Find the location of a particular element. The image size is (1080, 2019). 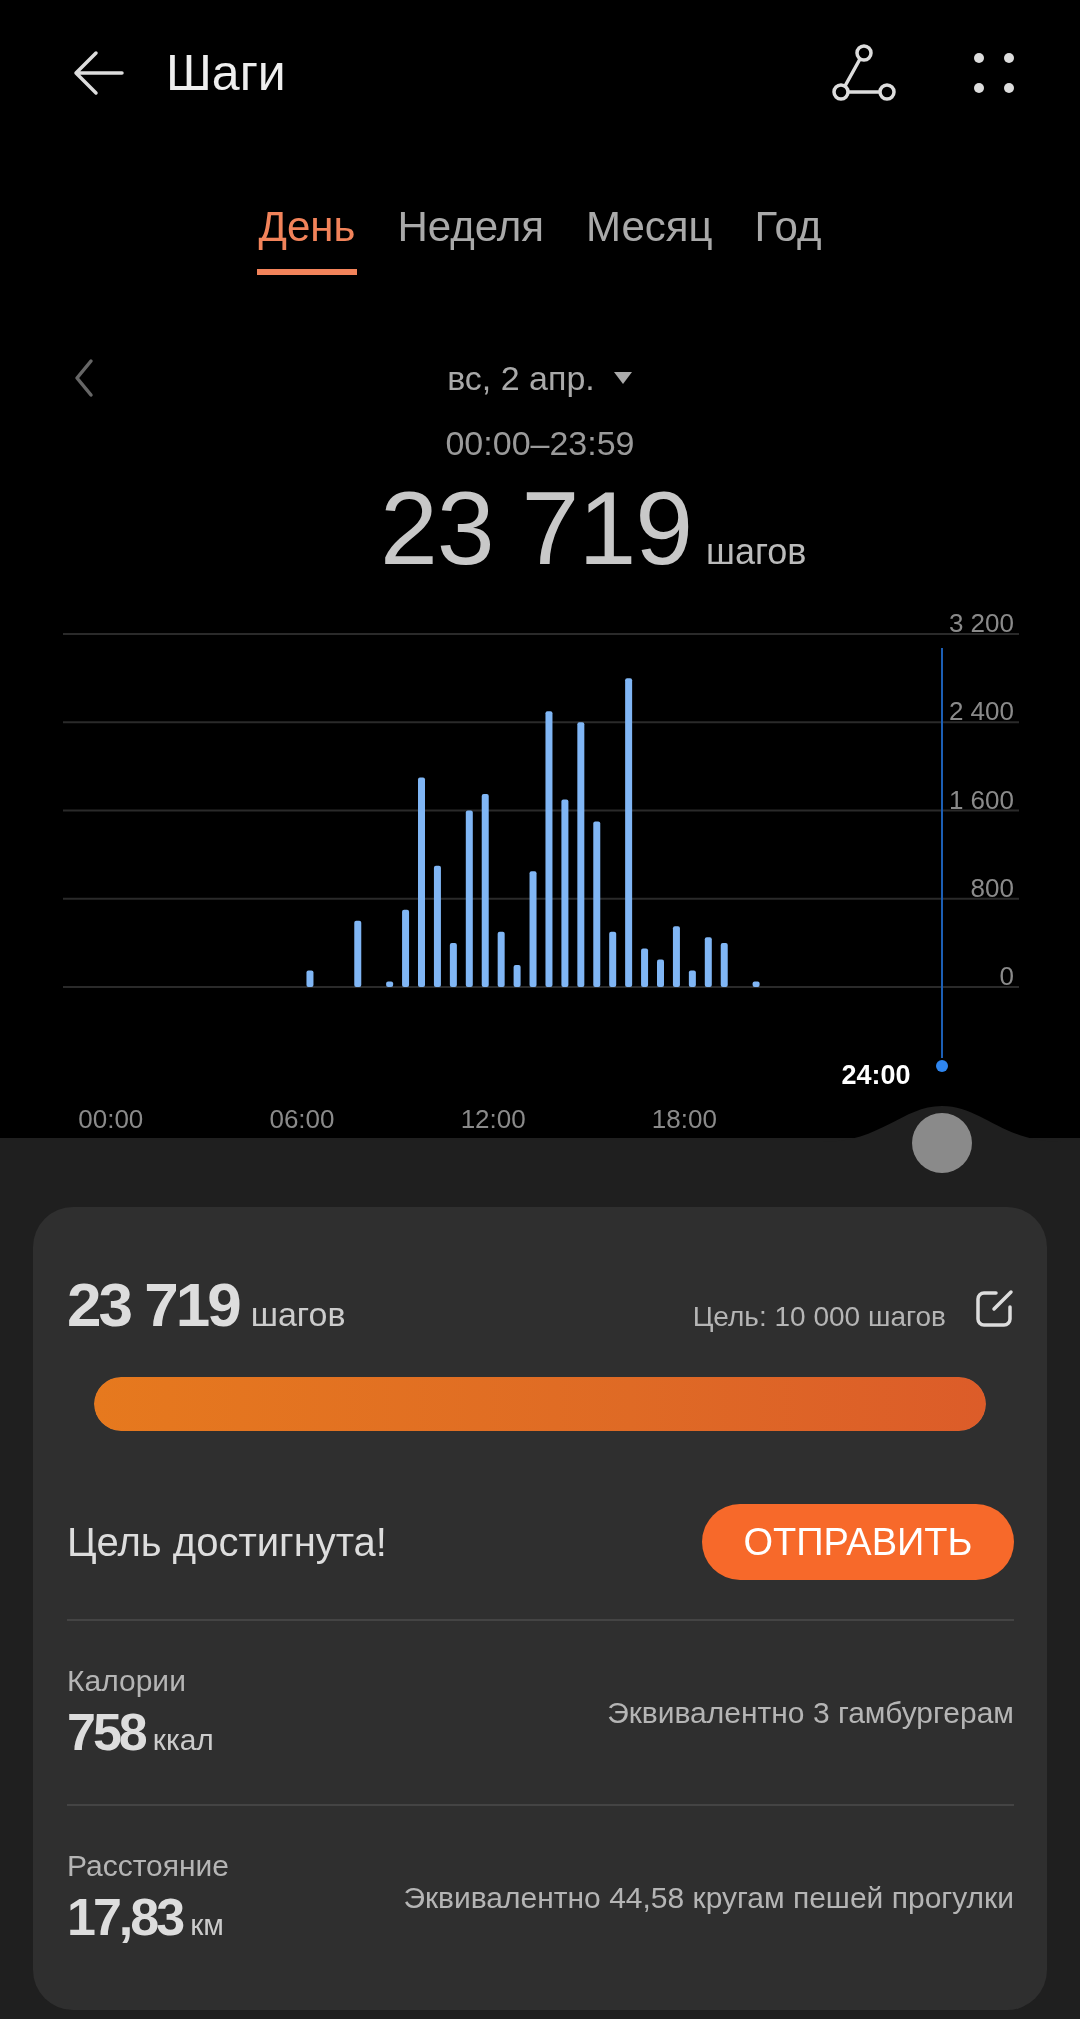

previous-day-icon is located at coordinates (84, 378).